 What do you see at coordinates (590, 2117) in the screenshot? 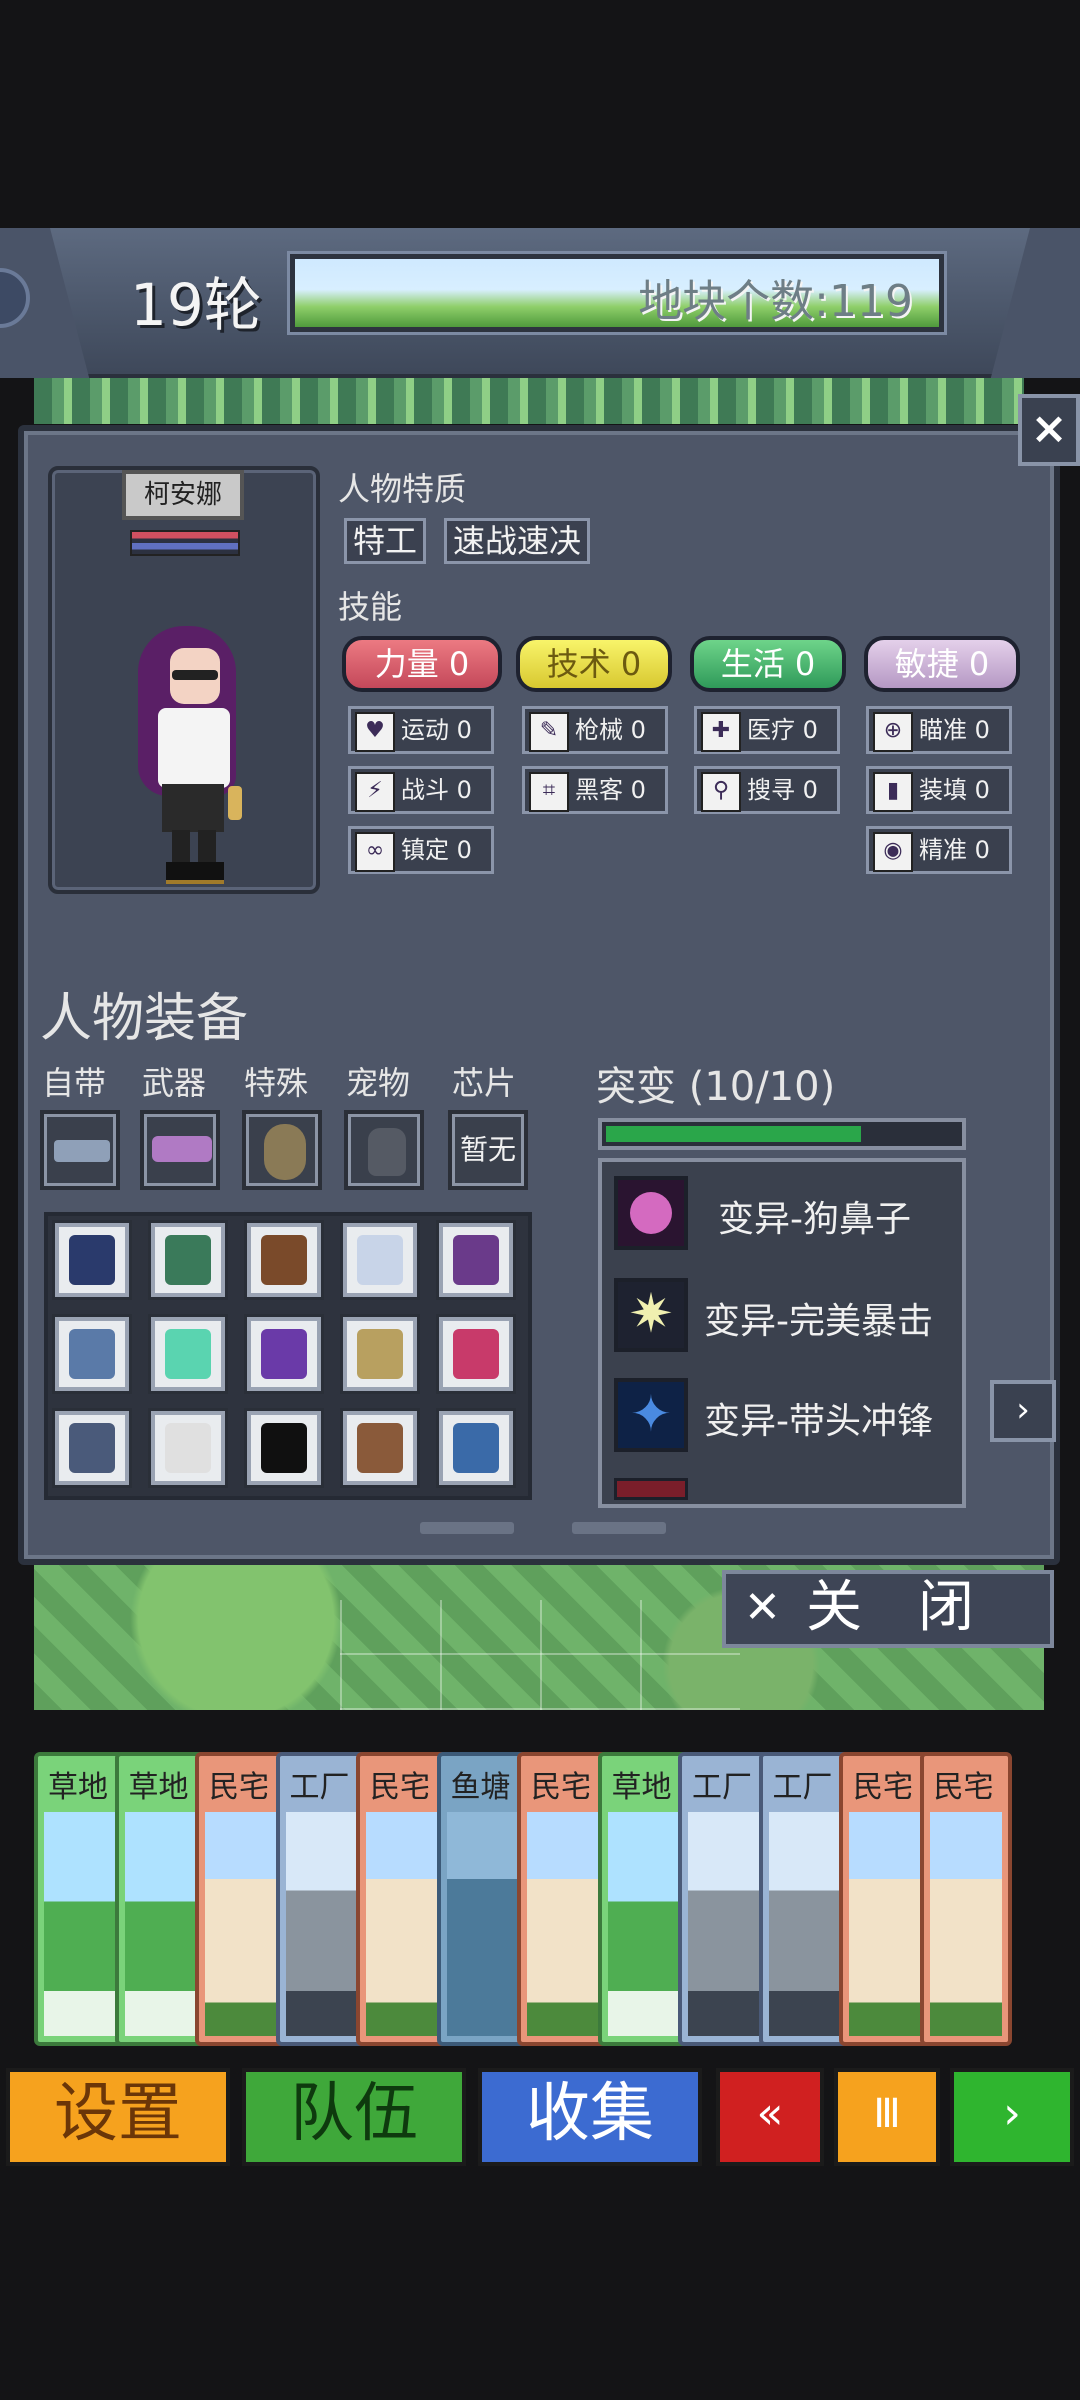
I see `collect-button: 收集` at bounding box center [590, 2117].